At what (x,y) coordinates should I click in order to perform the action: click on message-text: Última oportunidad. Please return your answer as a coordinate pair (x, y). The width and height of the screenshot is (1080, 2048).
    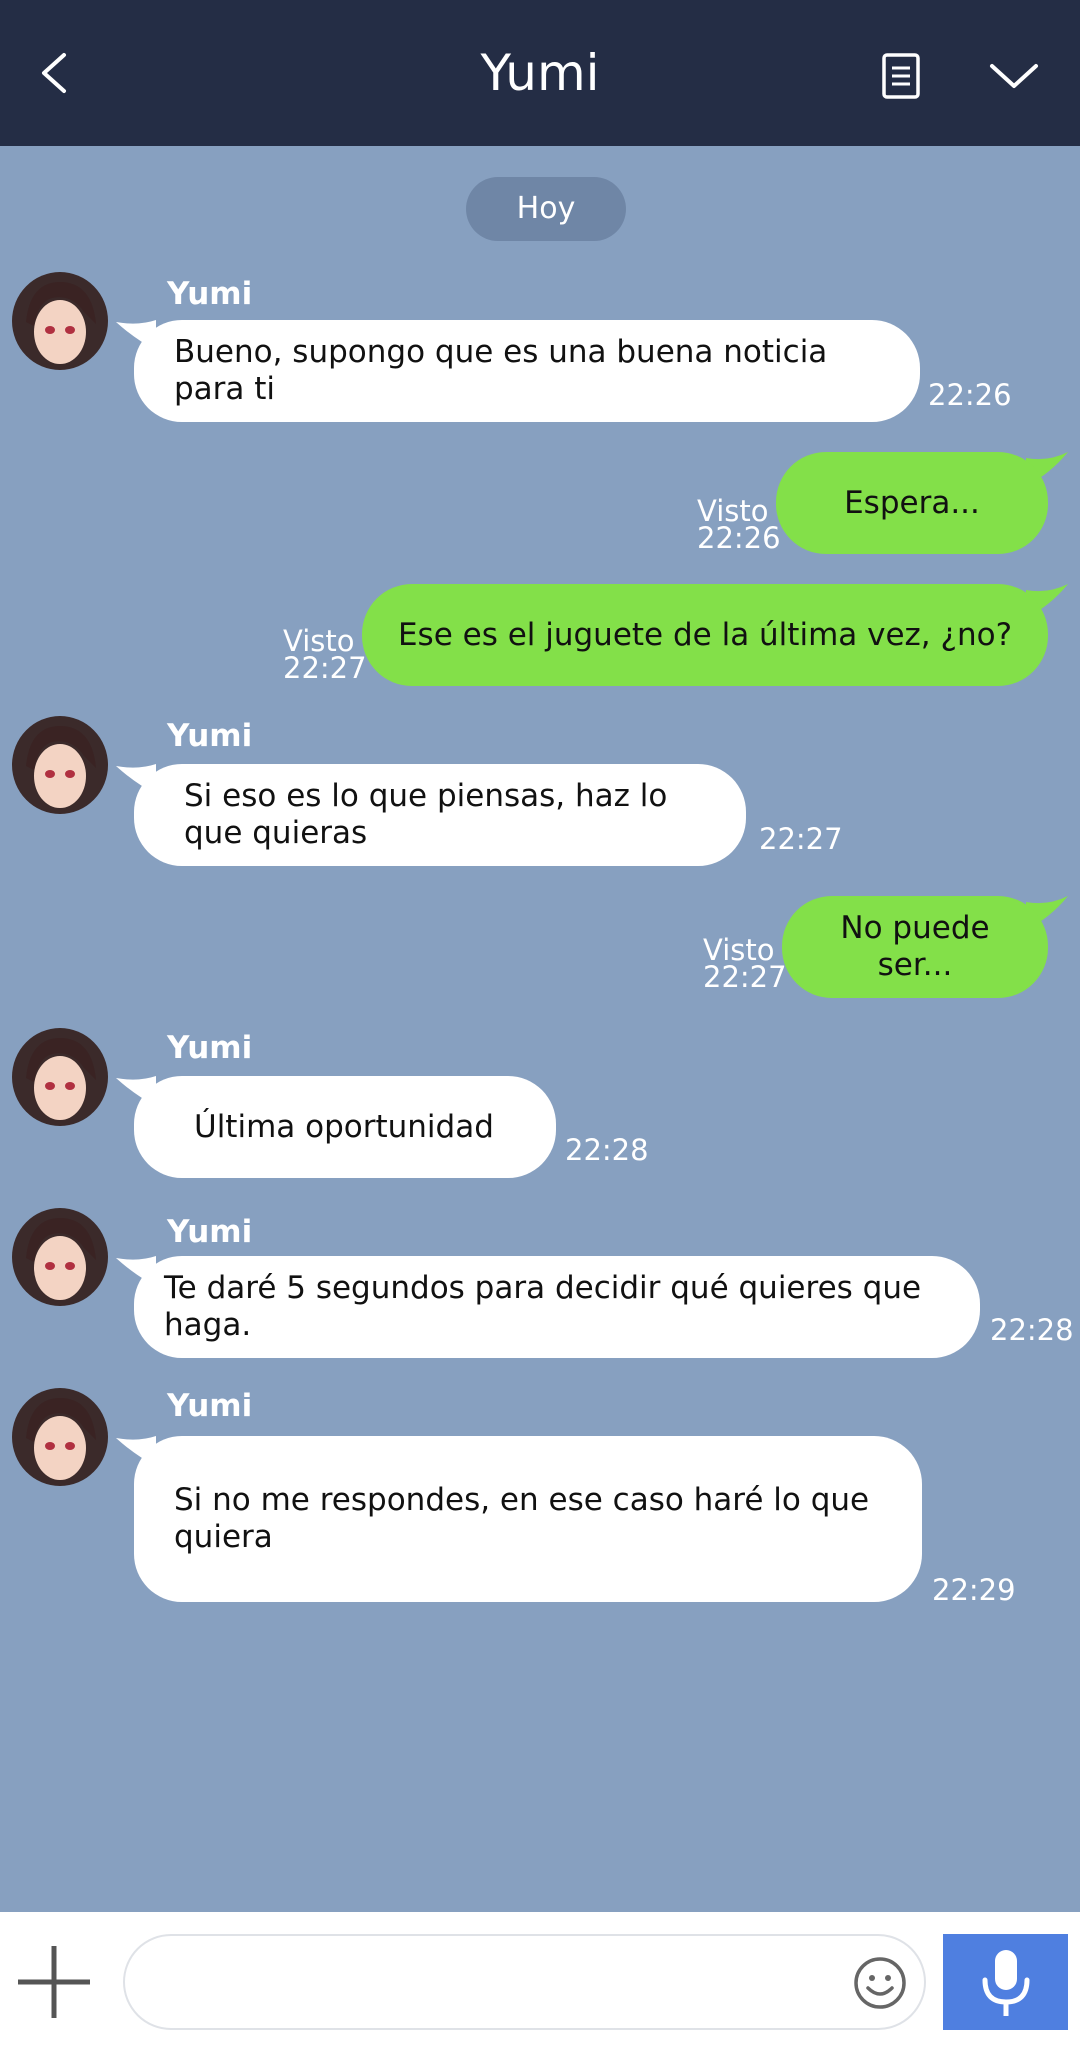
    Looking at the image, I should click on (344, 1126).